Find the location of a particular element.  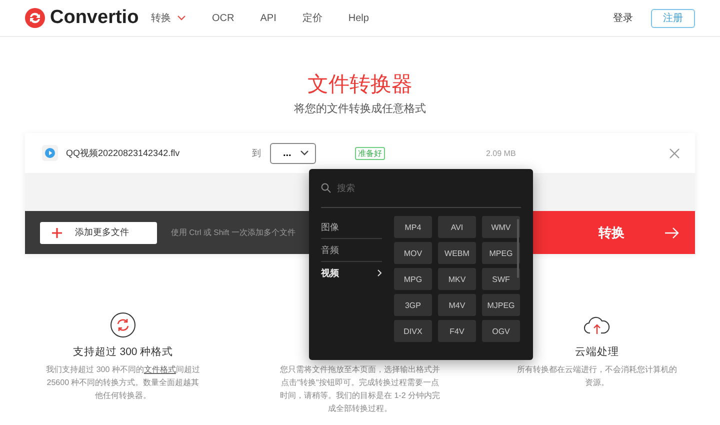

nav-link: API is located at coordinates (268, 18).